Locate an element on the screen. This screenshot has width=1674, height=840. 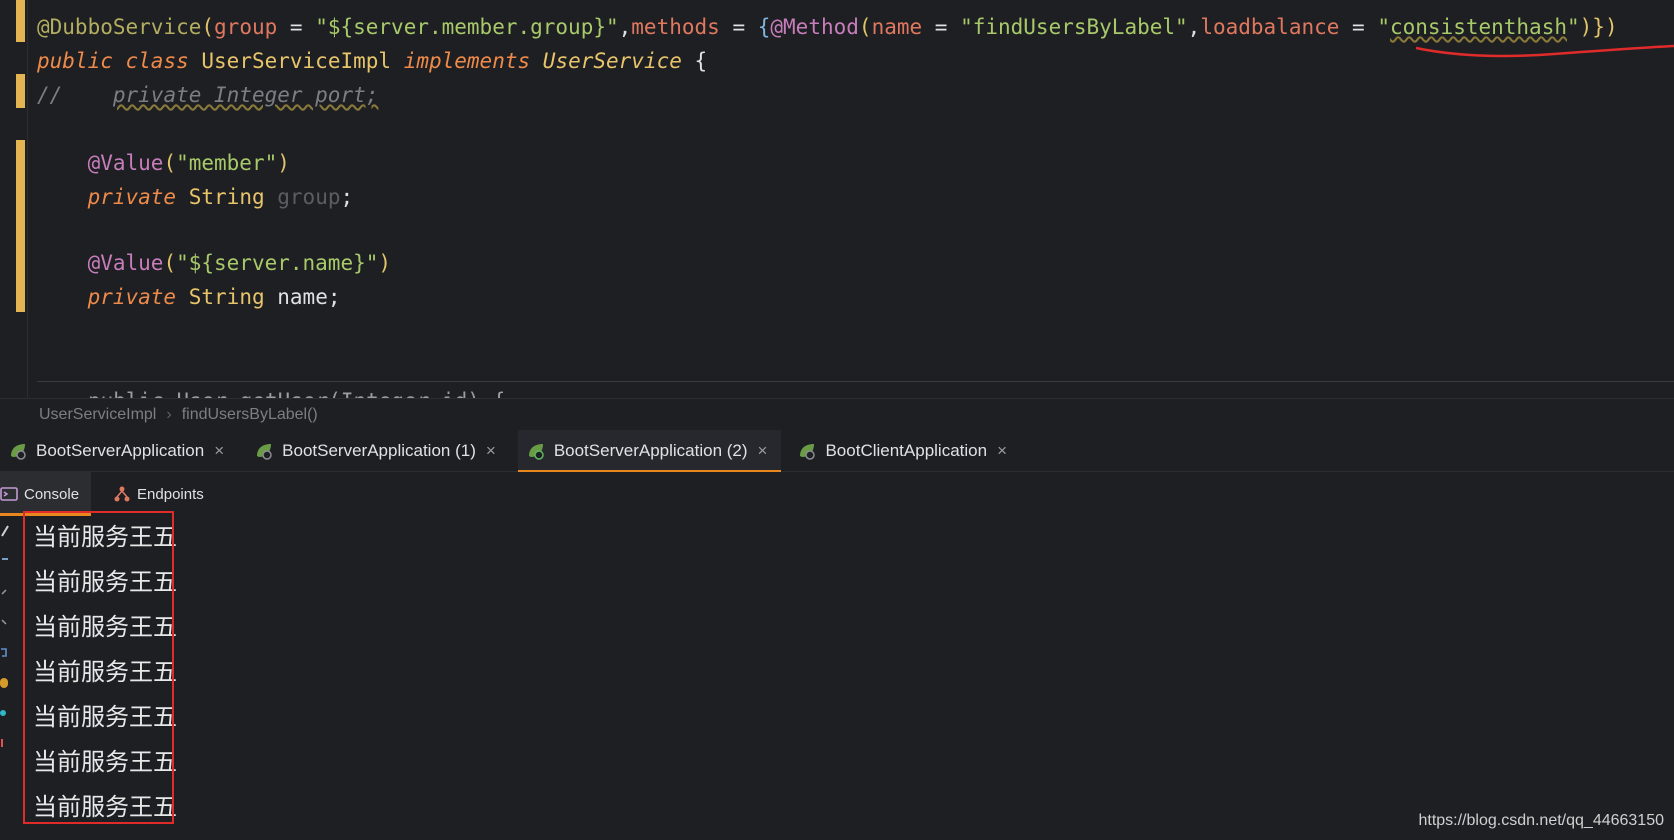
tab-label: BootServerApplication (1) is located at coordinates (379, 450).